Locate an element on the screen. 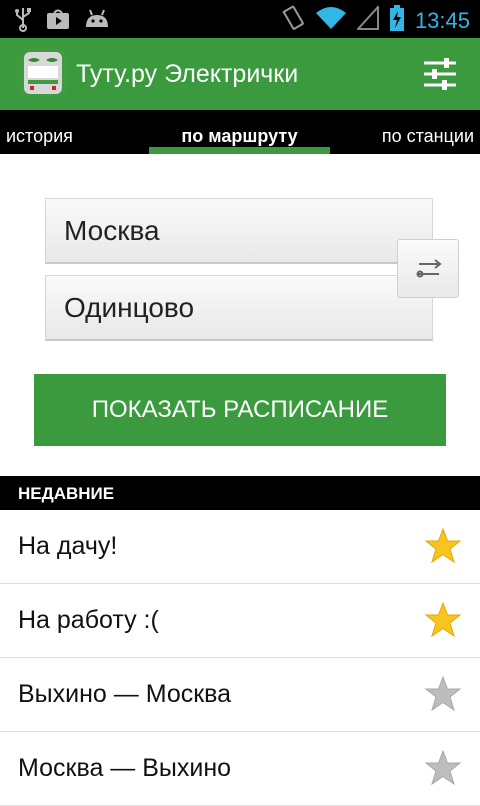  list-item: Москва — Выхино is located at coordinates (240, 769).